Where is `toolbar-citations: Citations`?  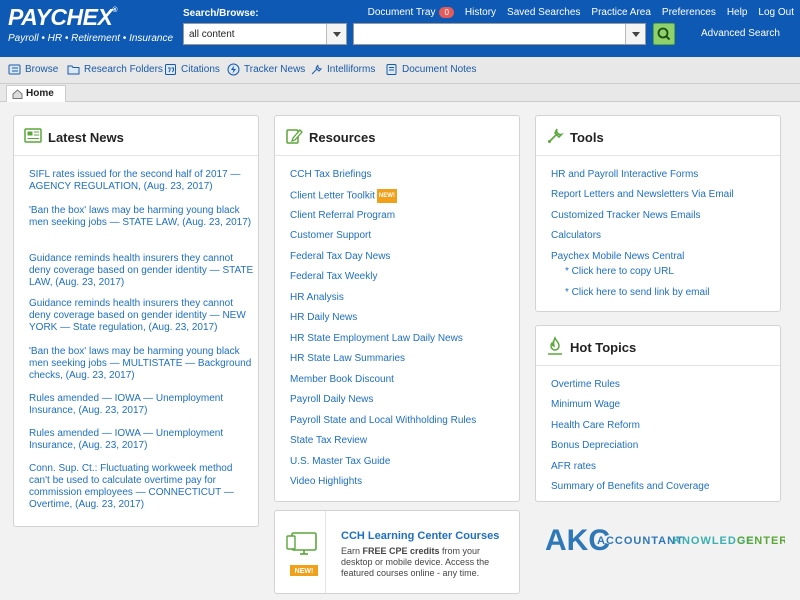
toolbar-citations: Citations is located at coordinates (192, 69).